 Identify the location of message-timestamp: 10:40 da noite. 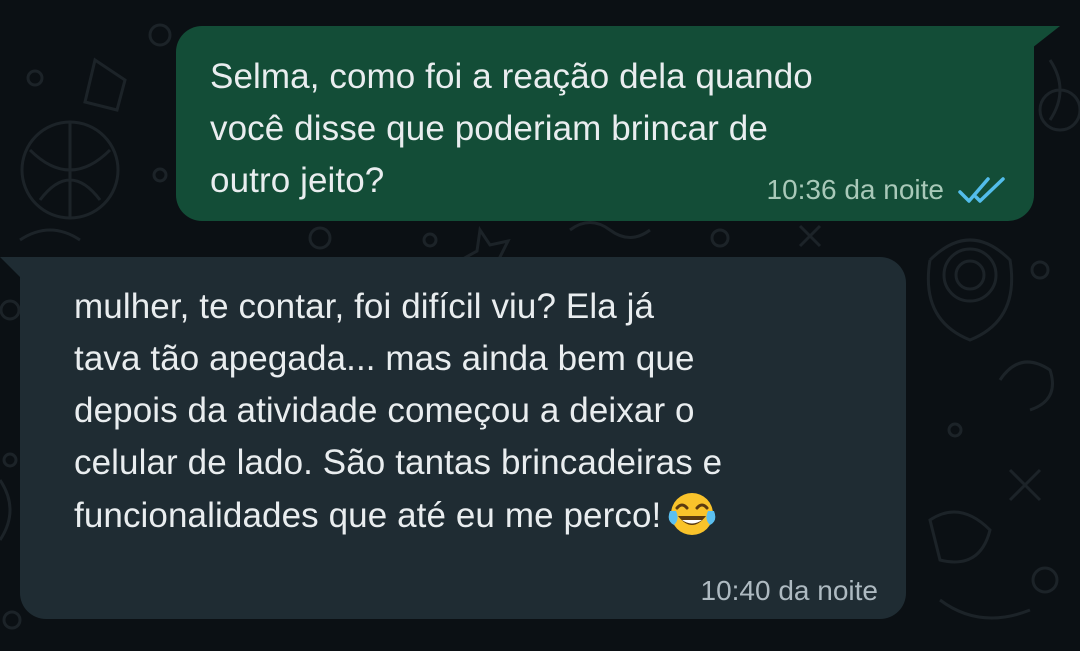
(789, 590).